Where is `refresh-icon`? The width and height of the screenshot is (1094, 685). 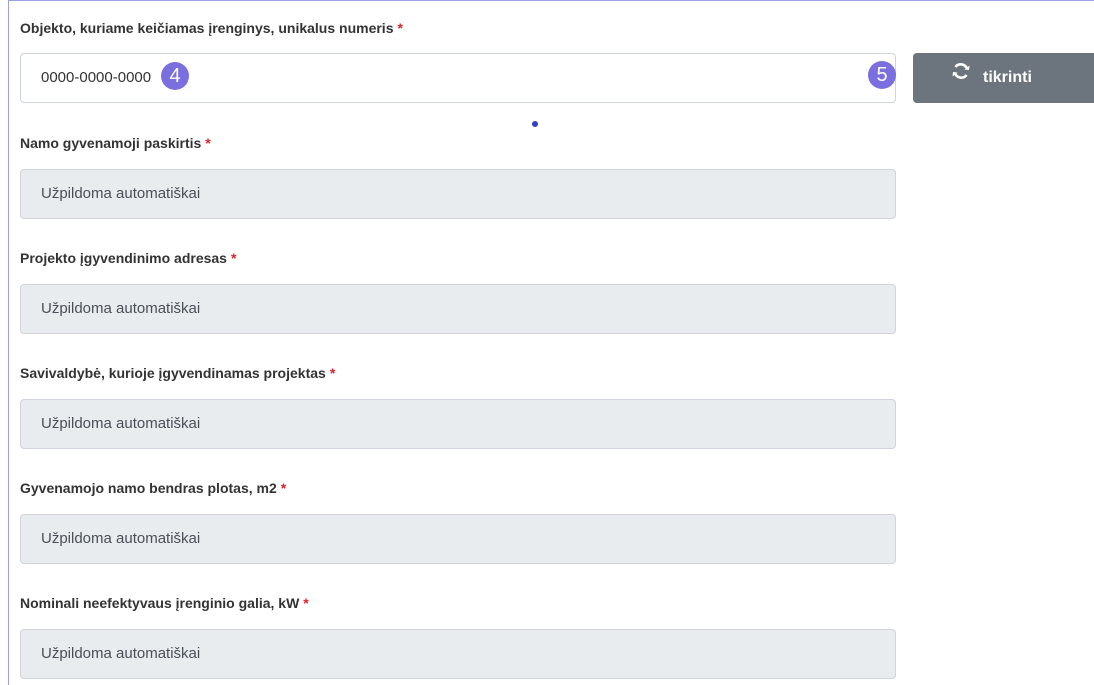 refresh-icon is located at coordinates (961, 76).